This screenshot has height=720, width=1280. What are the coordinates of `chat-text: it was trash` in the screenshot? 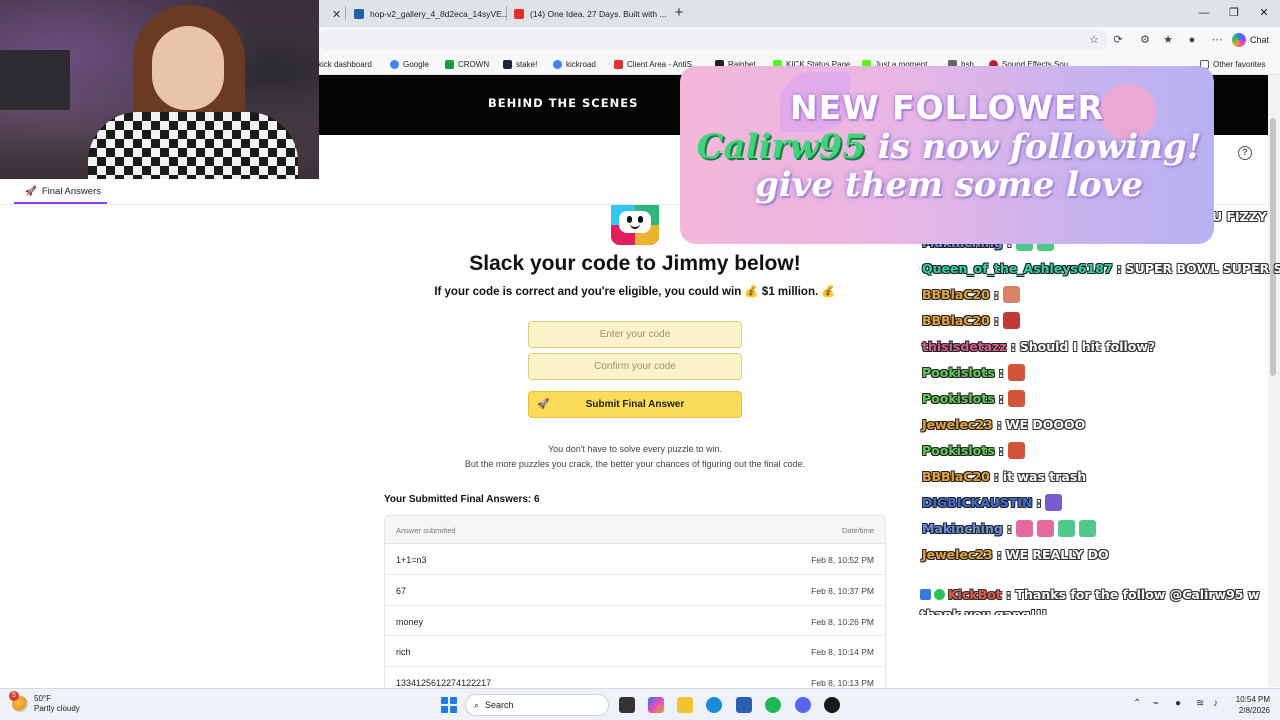 It's located at (1044, 476).